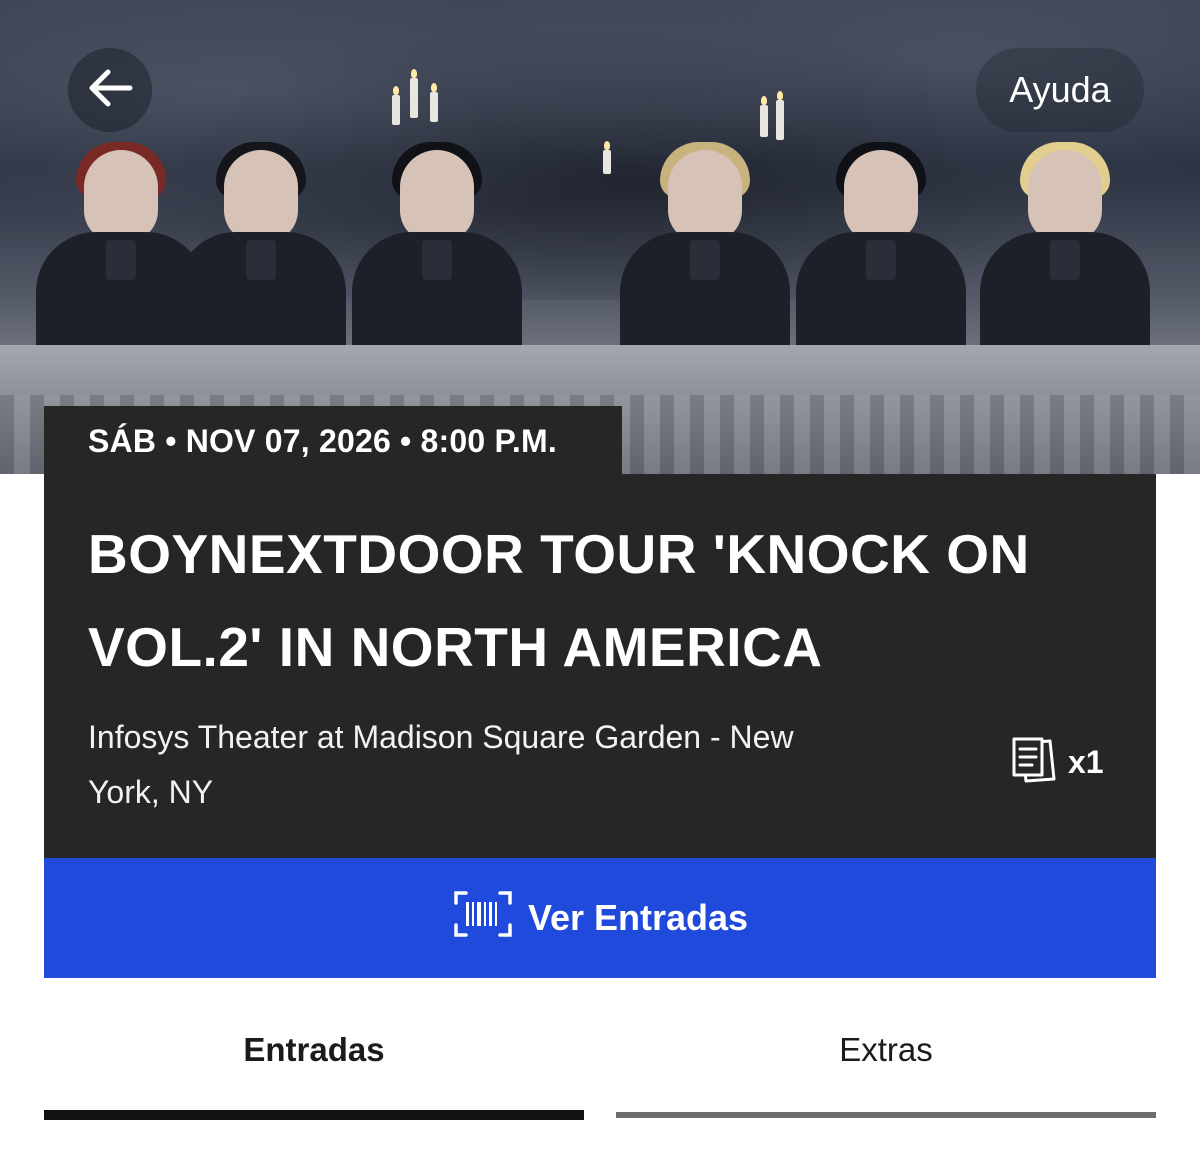 The height and width of the screenshot is (1170, 1200). What do you see at coordinates (322, 440) in the screenshot?
I see `event-date-text: SÁB • NOV 07, 2026 • 8:00 P.M.` at bounding box center [322, 440].